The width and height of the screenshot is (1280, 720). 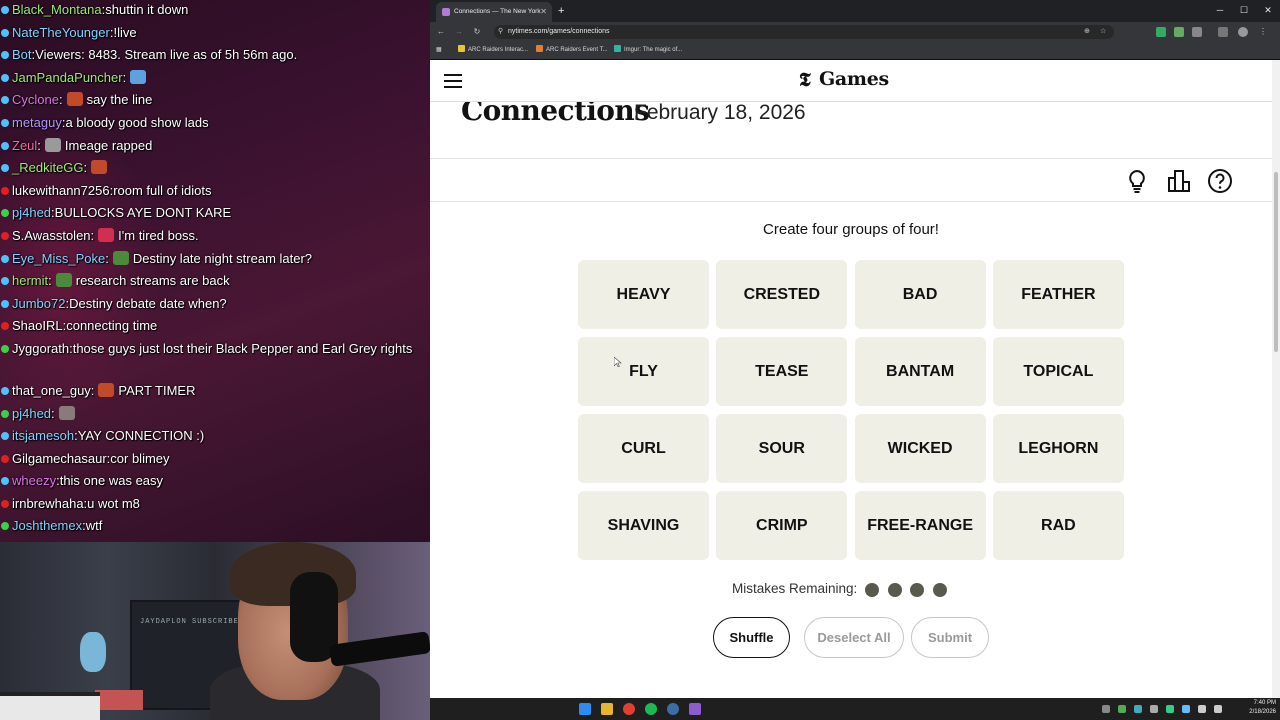 What do you see at coordinates (920, 448) in the screenshot?
I see `word-card: WICKED` at bounding box center [920, 448].